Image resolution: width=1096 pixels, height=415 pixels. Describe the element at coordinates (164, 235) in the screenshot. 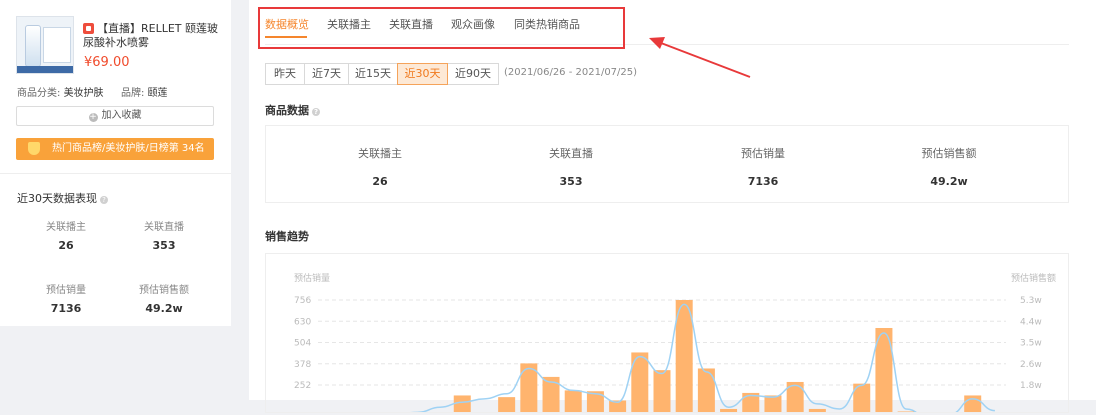

I see `sidebar-stat-lives: 关联直播 353` at that location.